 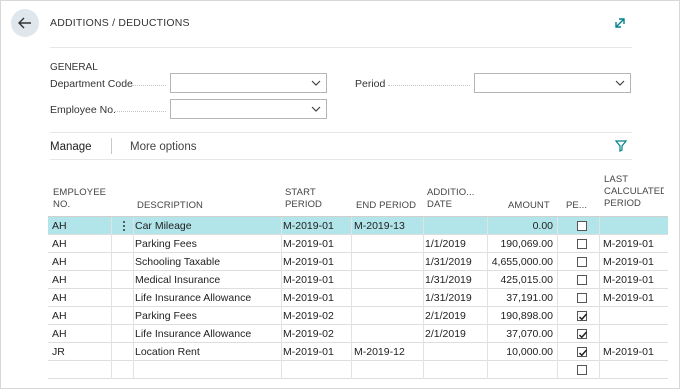 I want to click on action-separator, so click(x=111, y=146).